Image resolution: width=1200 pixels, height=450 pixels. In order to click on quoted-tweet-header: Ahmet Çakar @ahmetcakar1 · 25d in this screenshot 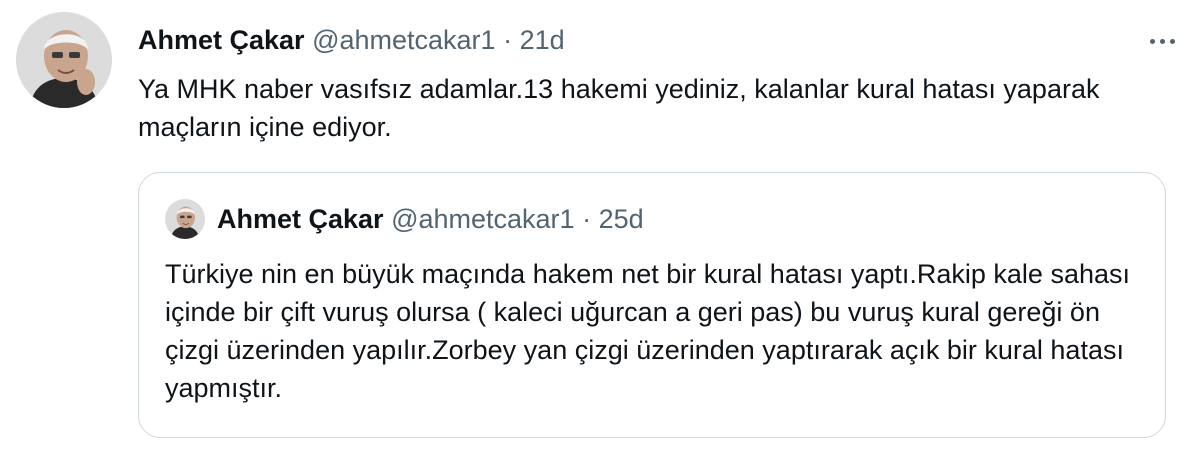, I will do `click(430, 219)`.